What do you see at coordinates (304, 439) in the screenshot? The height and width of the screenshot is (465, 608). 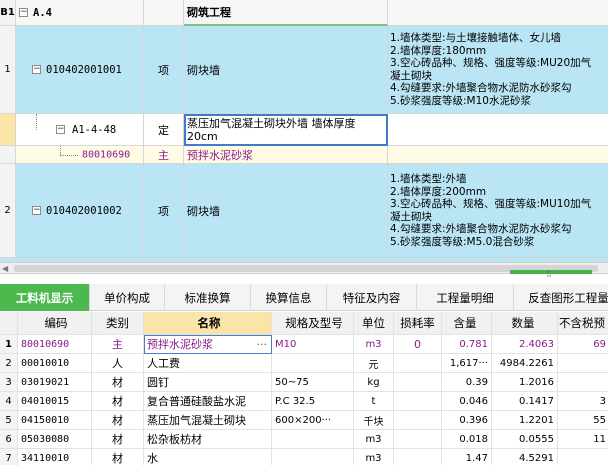 I see `table-row: 6 05030080 材 松杂板枋材 m3 0.018 0.0555 11` at bounding box center [304, 439].